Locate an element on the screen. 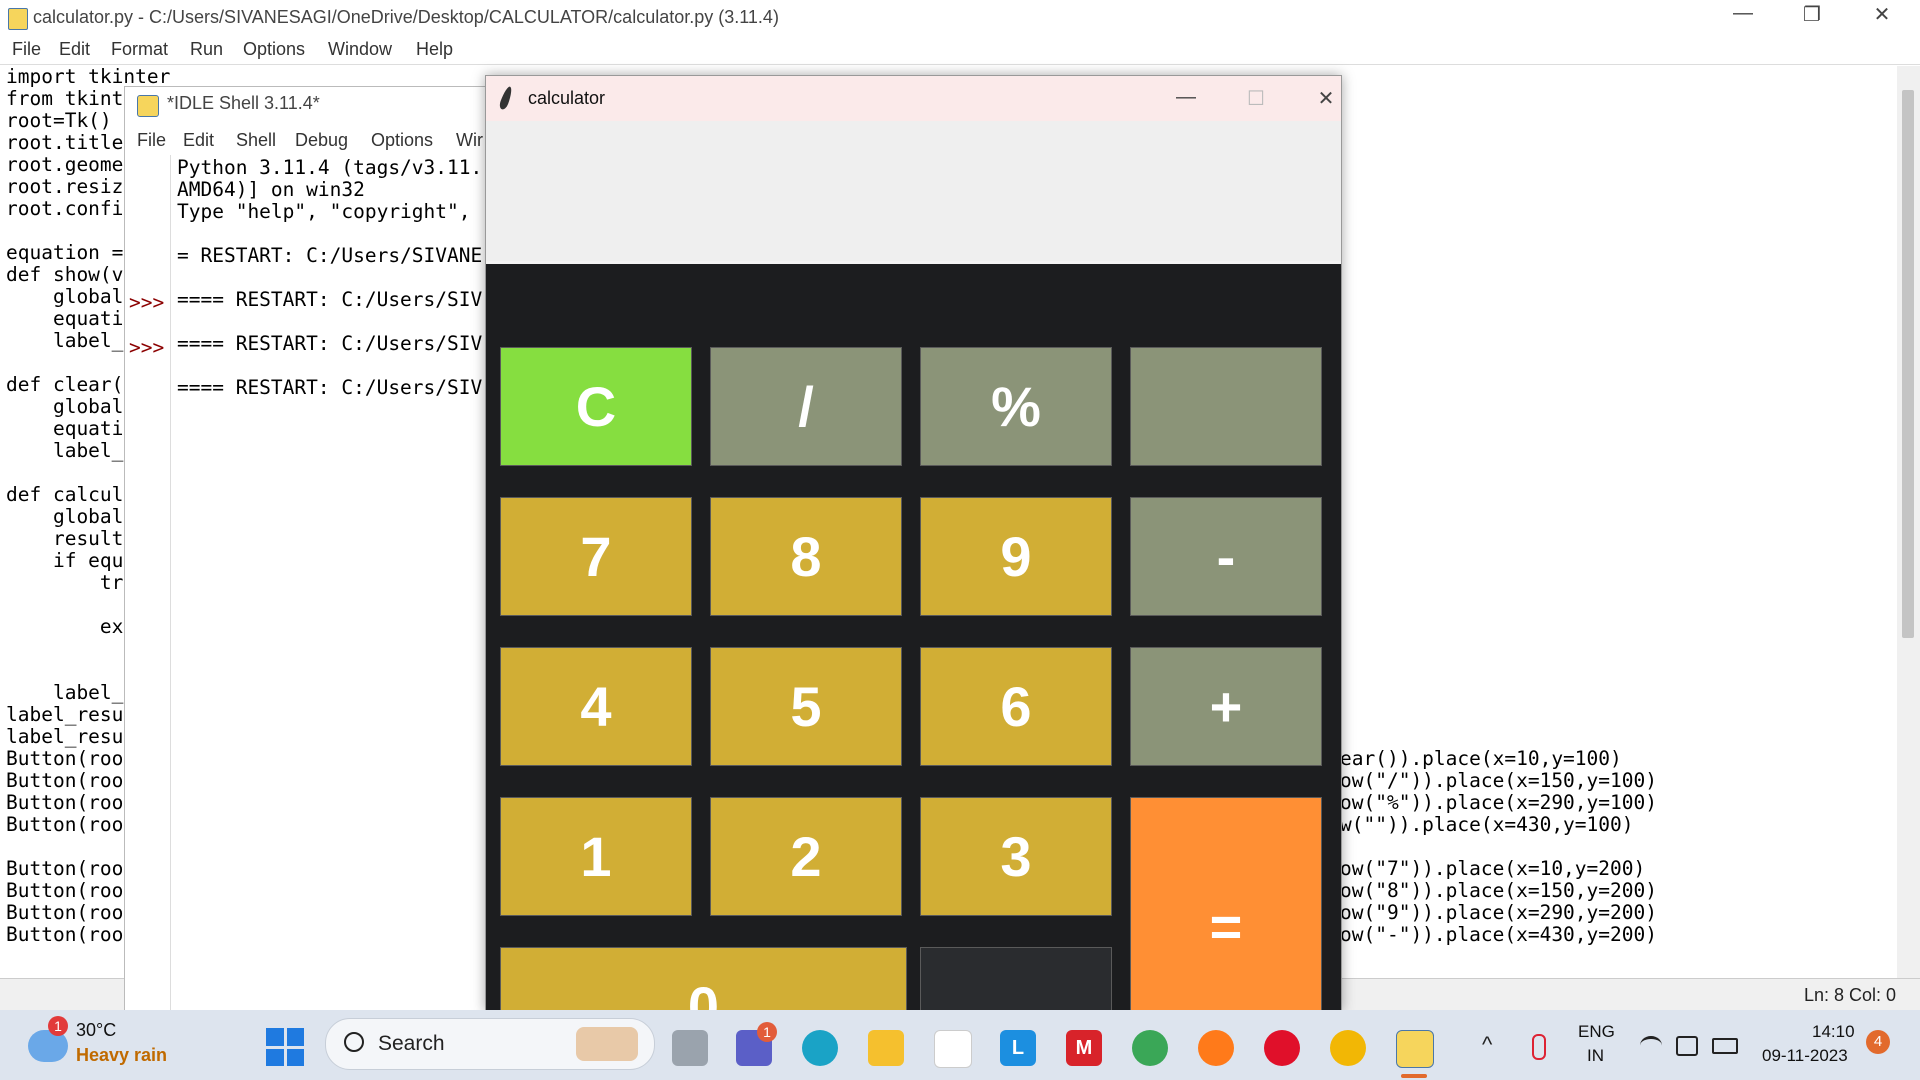  calculator-title: calculator is located at coordinates (567, 98).